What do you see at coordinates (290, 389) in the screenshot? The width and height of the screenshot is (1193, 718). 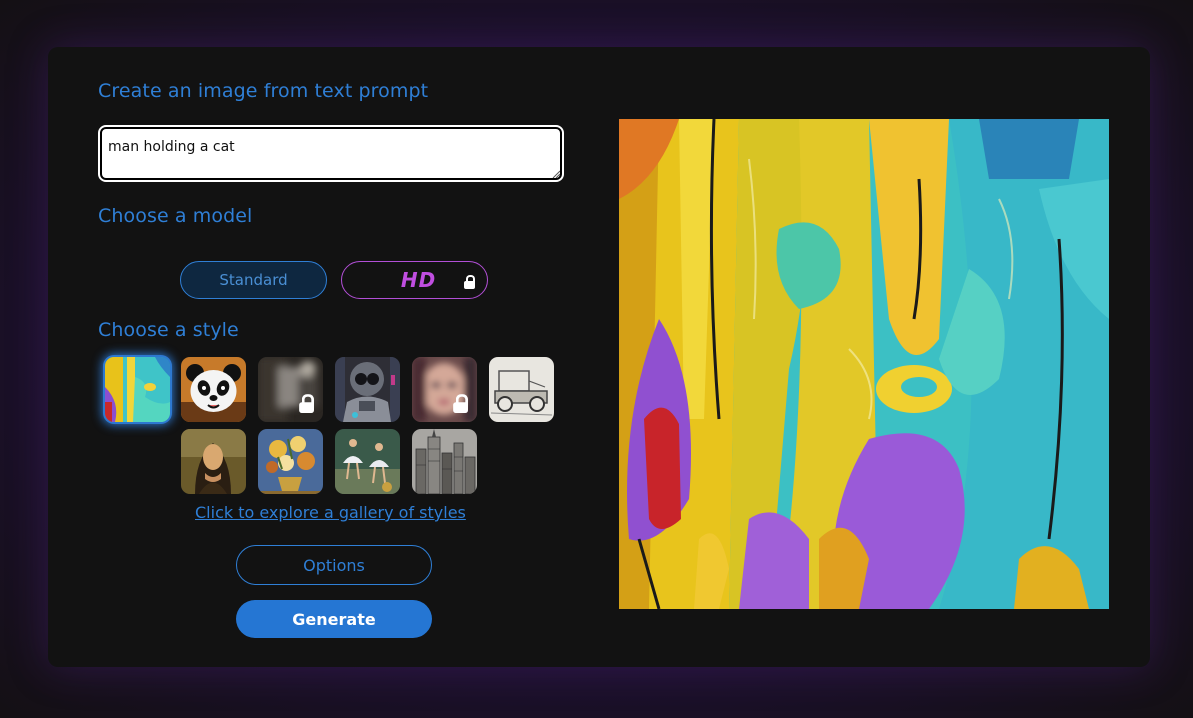 I see `style-tile-blurred-style` at bounding box center [290, 389].